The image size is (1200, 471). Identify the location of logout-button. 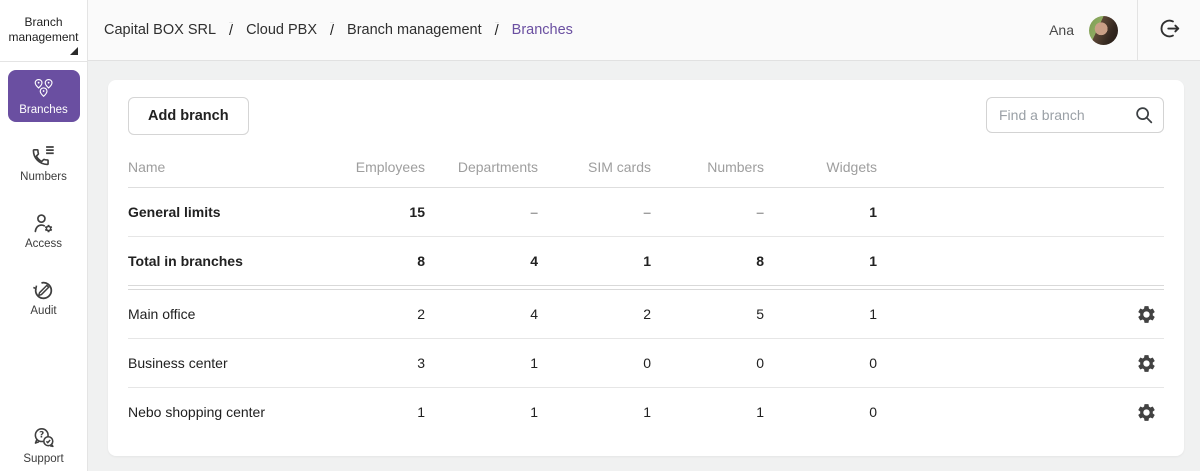
(1169, 30).